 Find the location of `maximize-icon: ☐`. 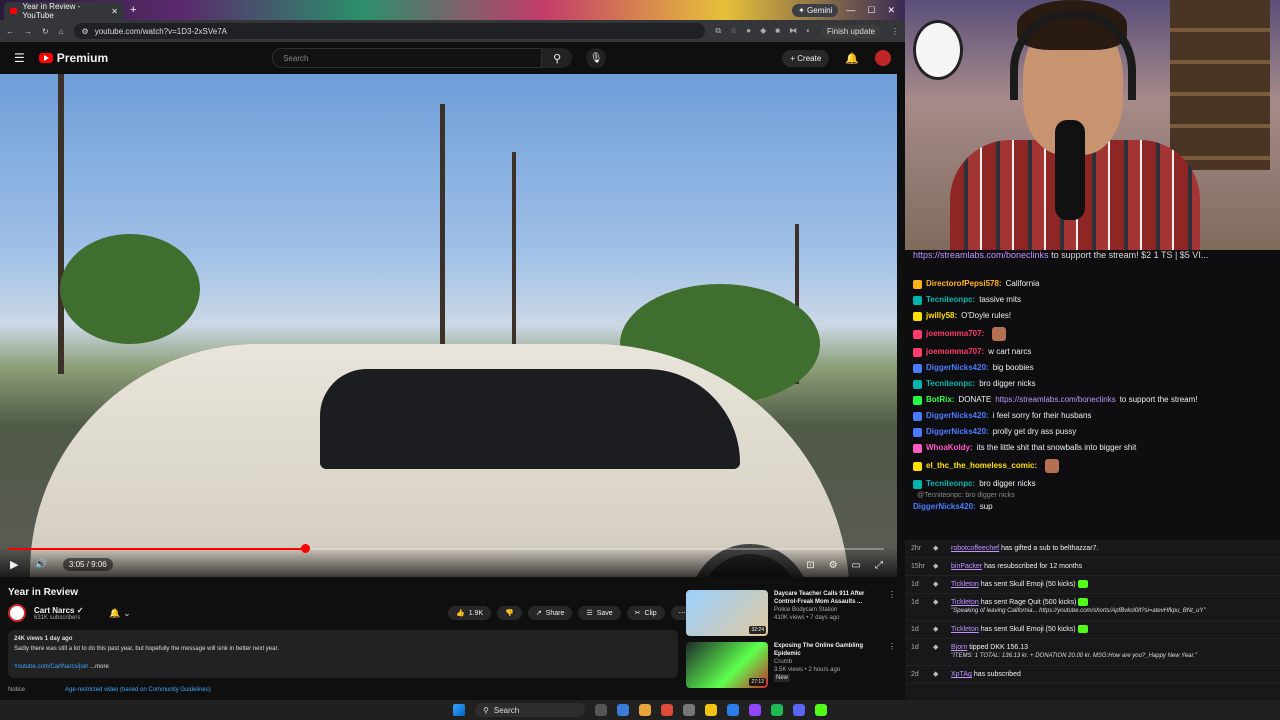

maximize-icon: ☐ is located at coordinates (871, 10).